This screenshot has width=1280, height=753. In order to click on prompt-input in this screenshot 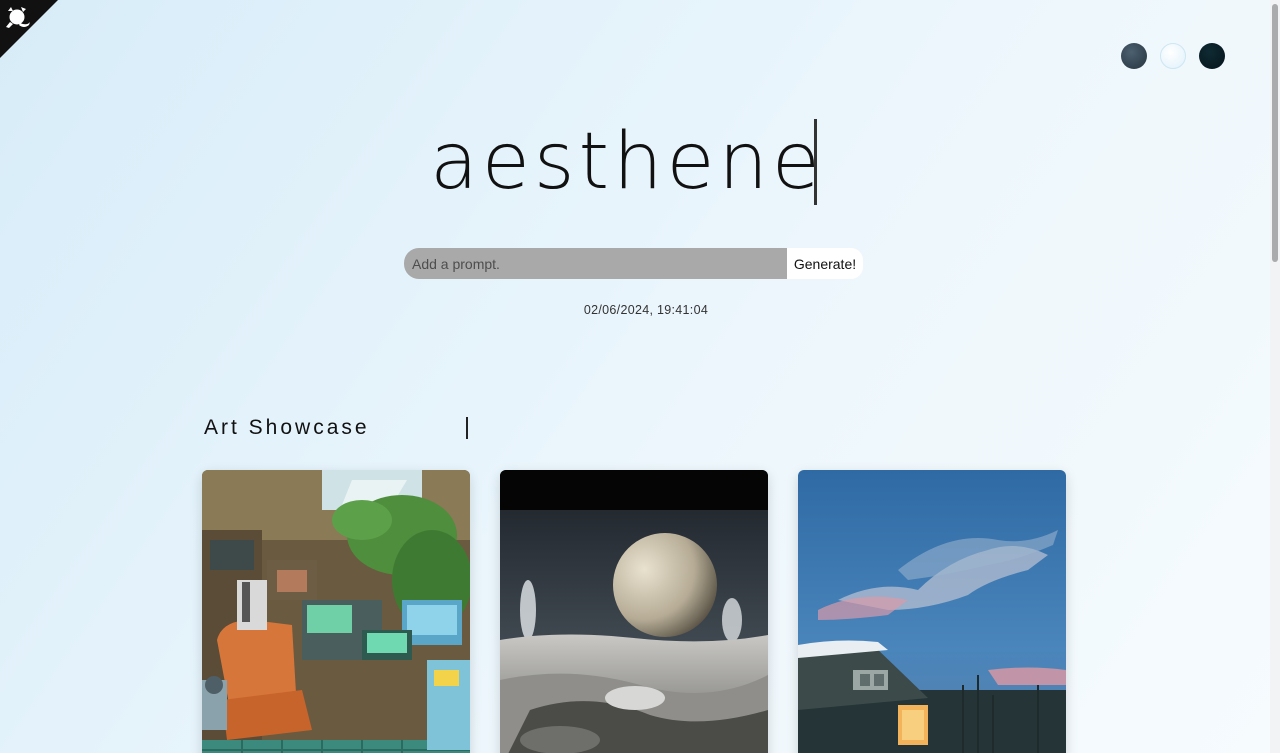, I will do `click(595, 263)`.